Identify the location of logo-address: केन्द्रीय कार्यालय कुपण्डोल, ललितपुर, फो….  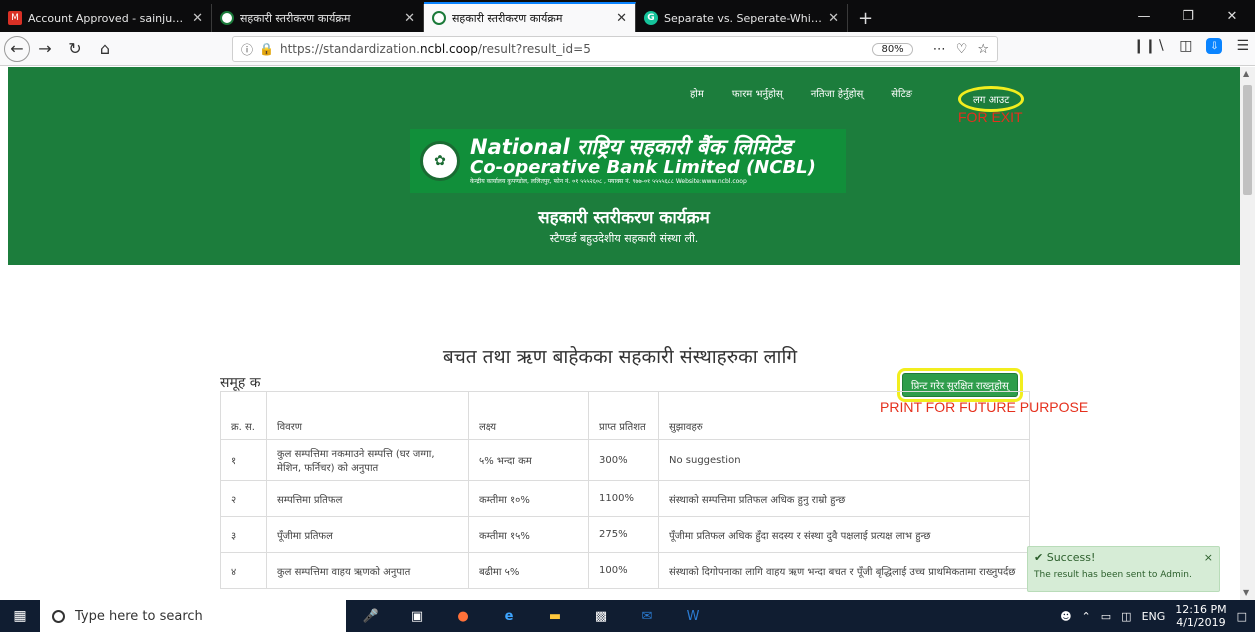
(608, 181).